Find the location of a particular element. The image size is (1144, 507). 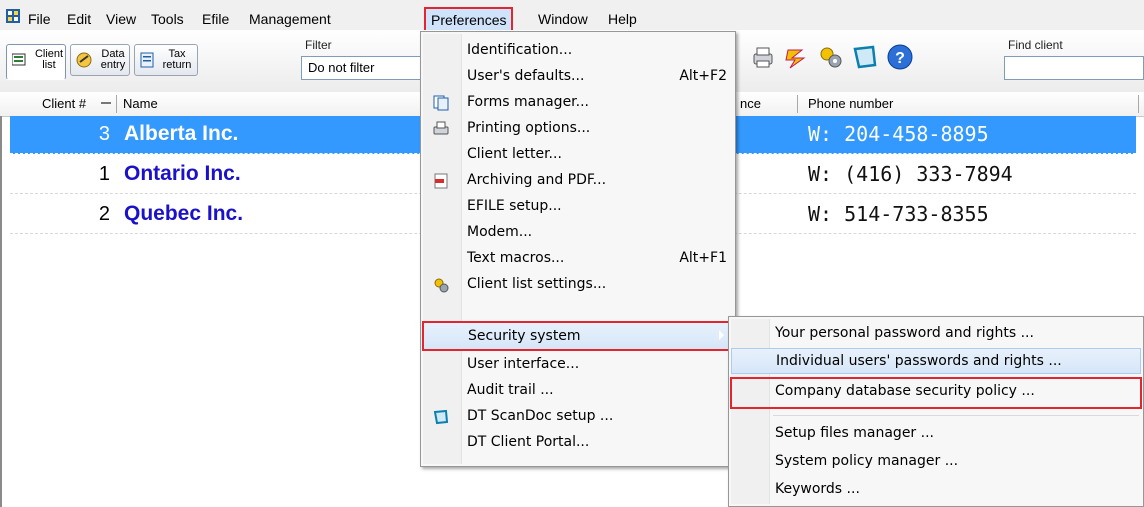

client-number: 3 is located at coordinates (104, 134).